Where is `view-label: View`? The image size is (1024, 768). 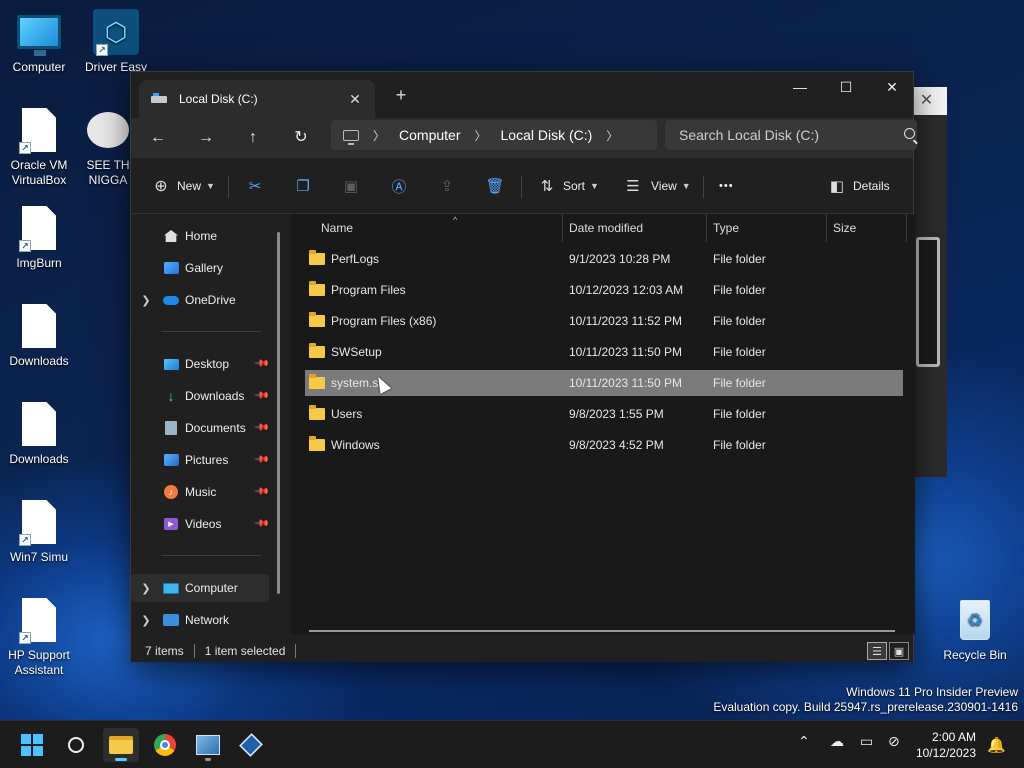 view-label: View is located at coordinates (664, 186).